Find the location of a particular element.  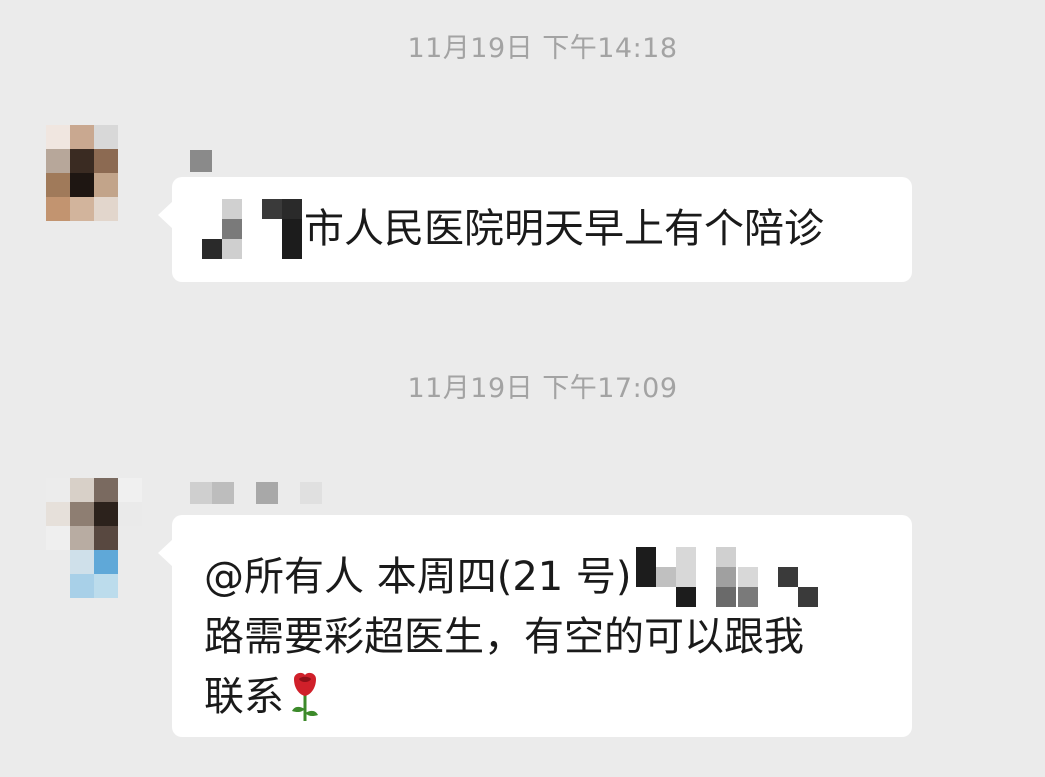

mention-text: @所有人 本周四(21 号) is located at coordinates (418, 577).